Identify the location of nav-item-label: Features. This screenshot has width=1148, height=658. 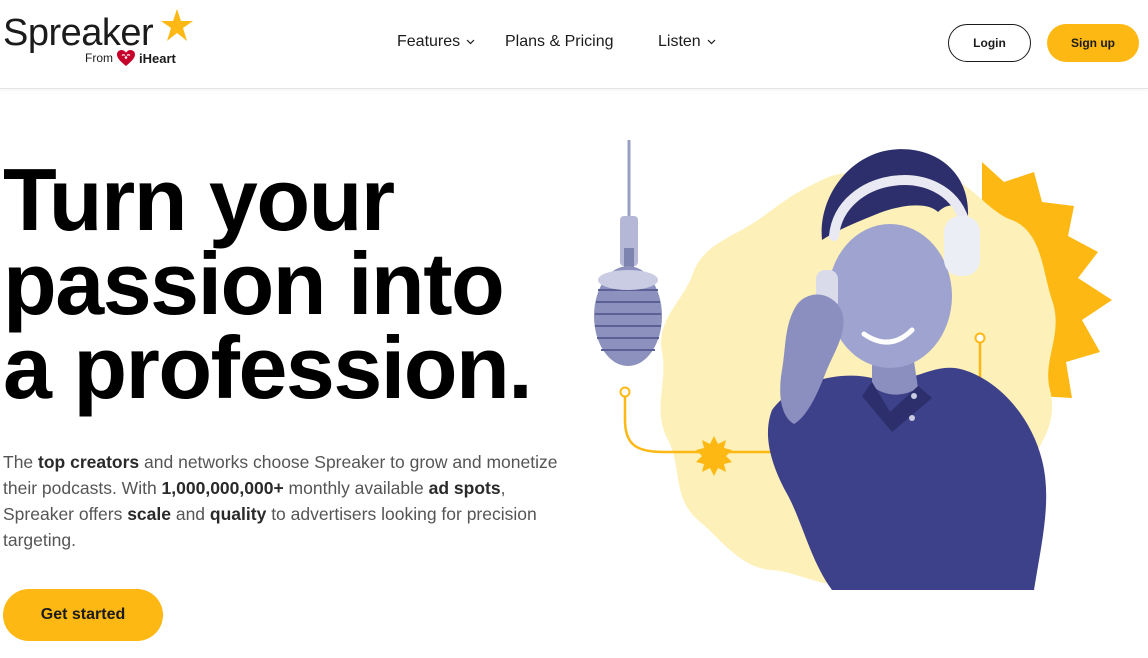
(429, 41).